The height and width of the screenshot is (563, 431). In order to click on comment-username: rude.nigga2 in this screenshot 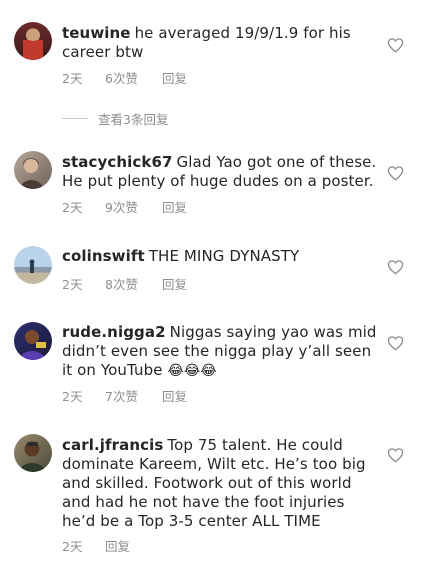, I will do `click(114, 332)`.